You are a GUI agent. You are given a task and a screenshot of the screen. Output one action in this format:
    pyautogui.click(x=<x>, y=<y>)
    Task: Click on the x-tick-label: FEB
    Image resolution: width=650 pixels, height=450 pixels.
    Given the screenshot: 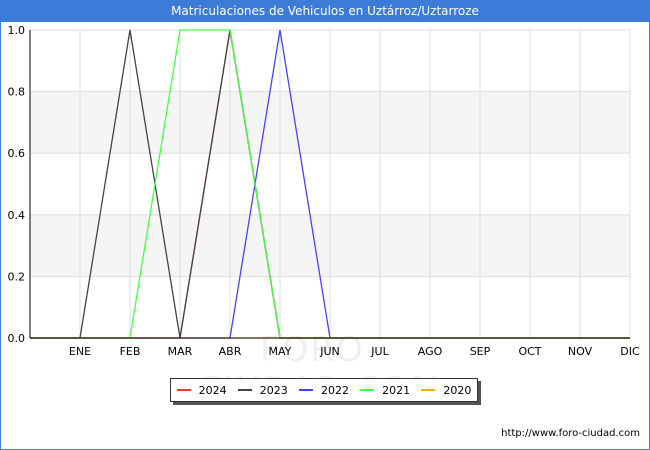 What is the action you would take?
    pyautogui.click(x=130, y=351)
    